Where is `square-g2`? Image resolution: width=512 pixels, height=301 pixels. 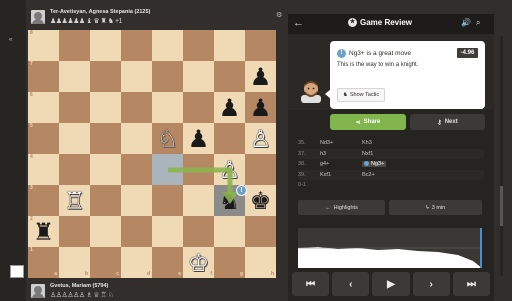 square-g2 is located at coordinates (229, 231).